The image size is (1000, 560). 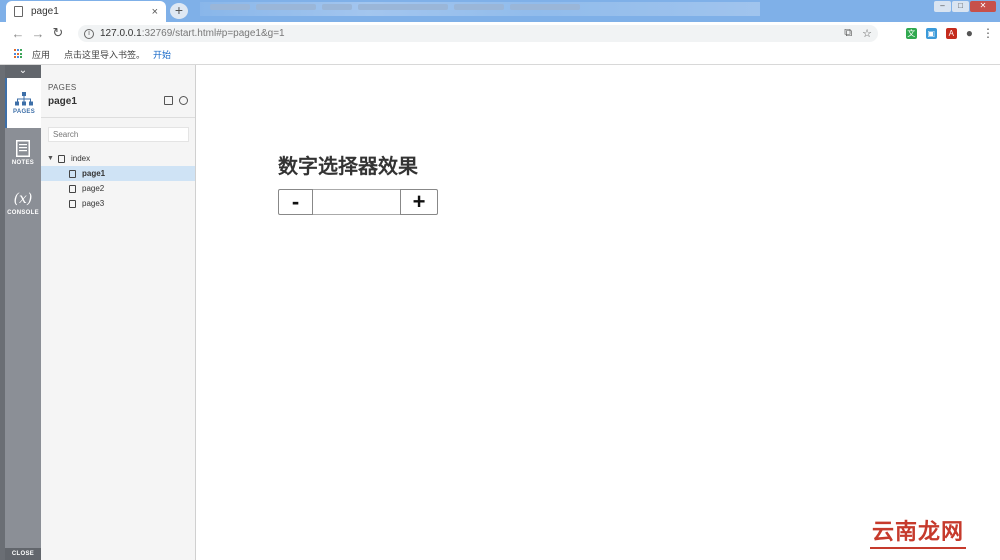 What do you see at coordinates (105, 54) in the screenshot?
I see `import-bookmarks-text: 点击这里导入书签。` at bounding box center [105, 54].